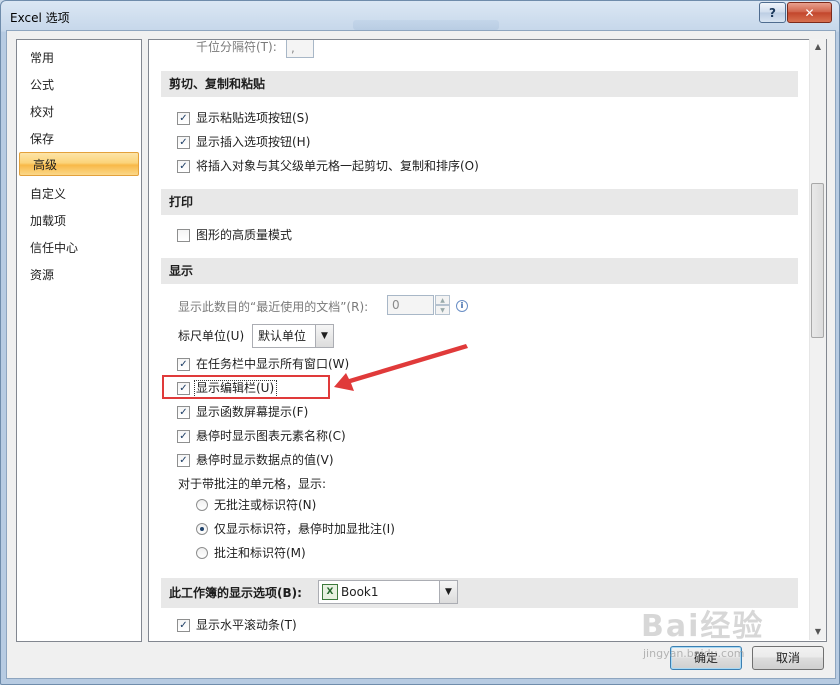 The width and height of the screenshot is (840, 685). I want to click on section-display: 显示, so click(479, 271).